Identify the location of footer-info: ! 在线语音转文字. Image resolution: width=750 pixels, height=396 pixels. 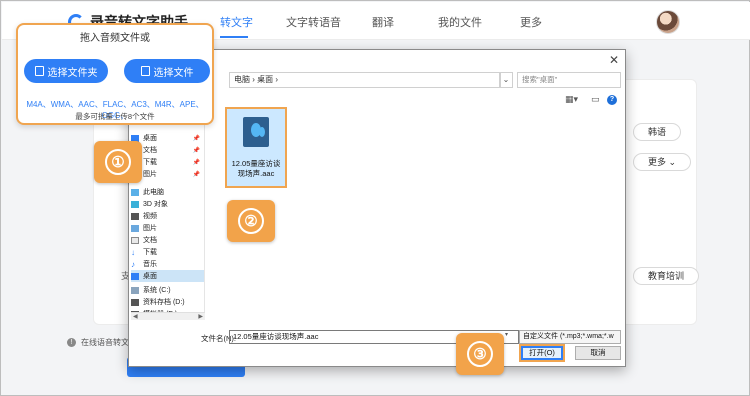
(102, 342).